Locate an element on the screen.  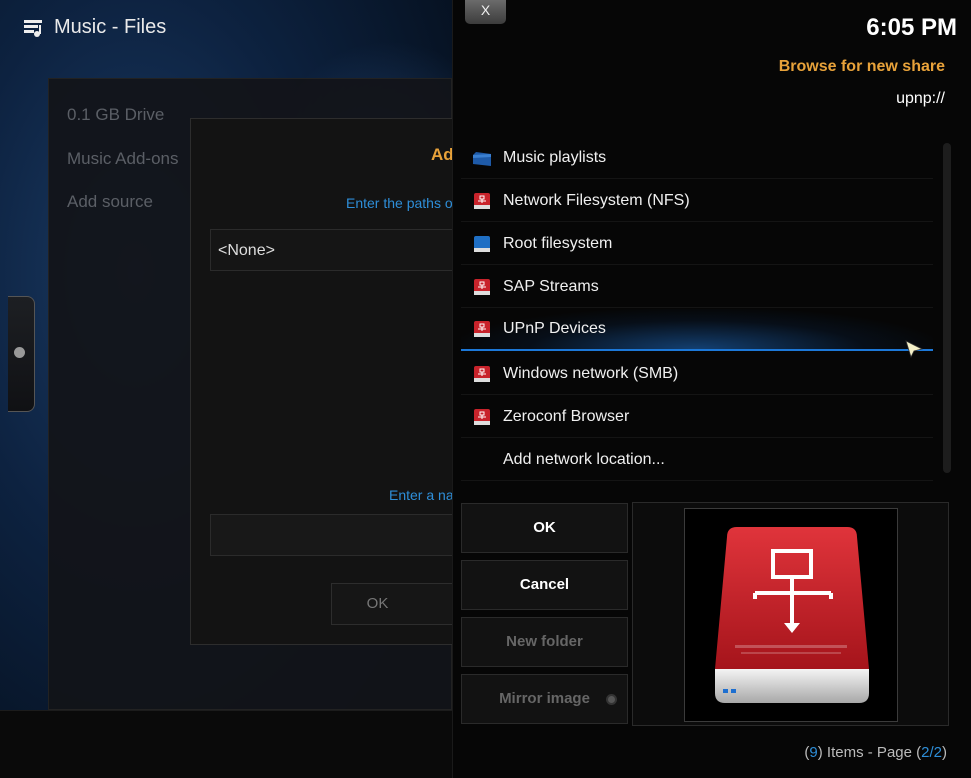
list-scrollbar is located at coordinates (947, 308).